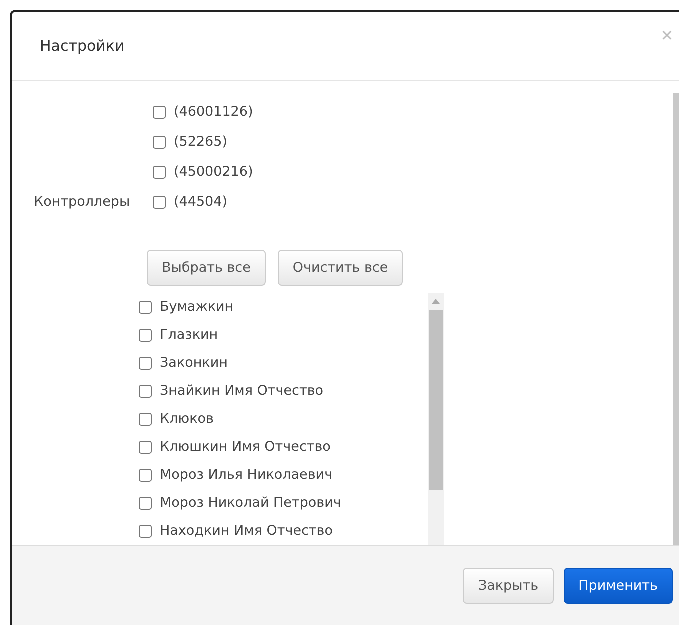 The height and width of the screenshot is (625, 679). Describe the element at coordinates (82, 202) in the screenshot. I see `controllers-label: Контроллеры` at that location.